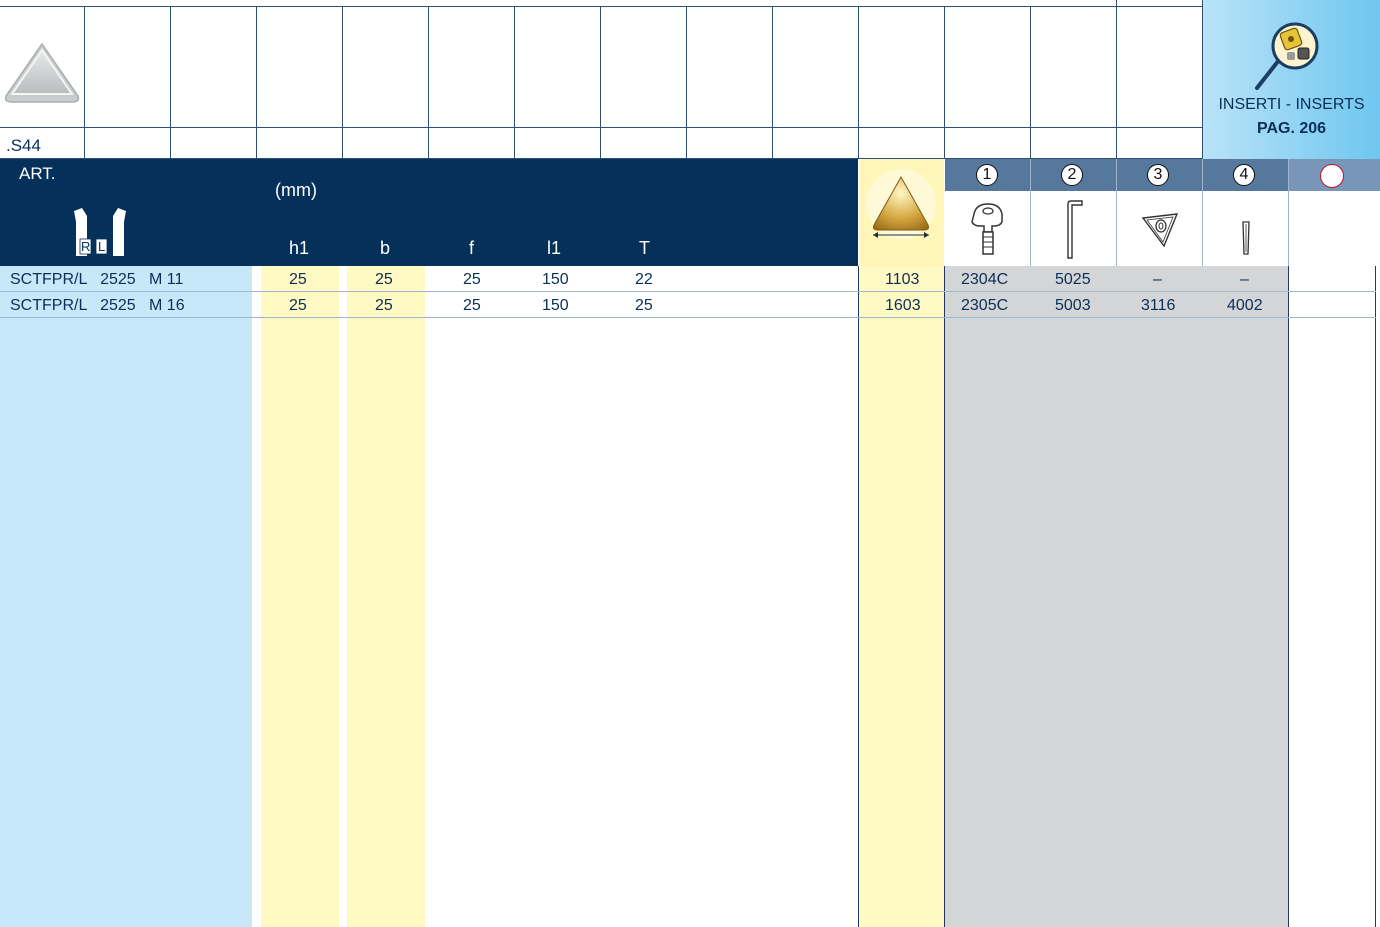 Image resolution: width=1380 pixels, height=927 pixels. I want to click on row-insert: 1603, so click(903, 305).